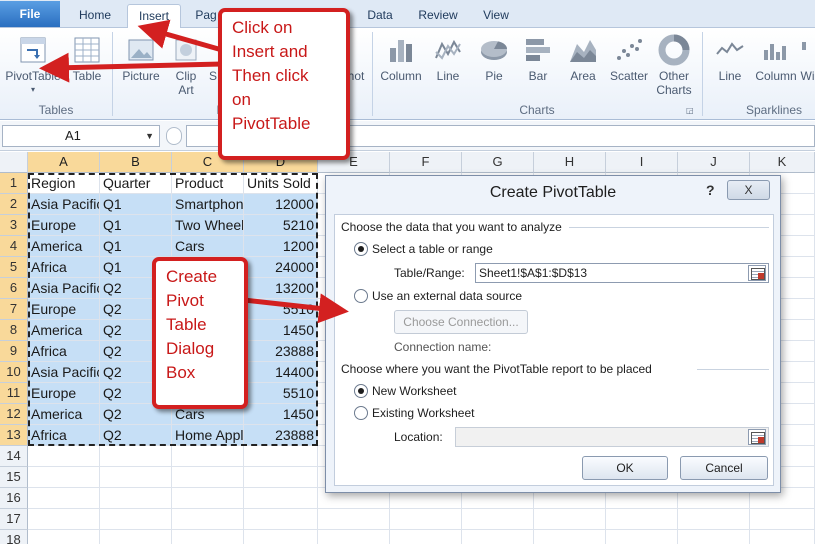 The height and width of the screenshot is (544, 815). Describe the element at coordinates (14, 204) in the screenshot. I see `row-header-2: 2` at that location.